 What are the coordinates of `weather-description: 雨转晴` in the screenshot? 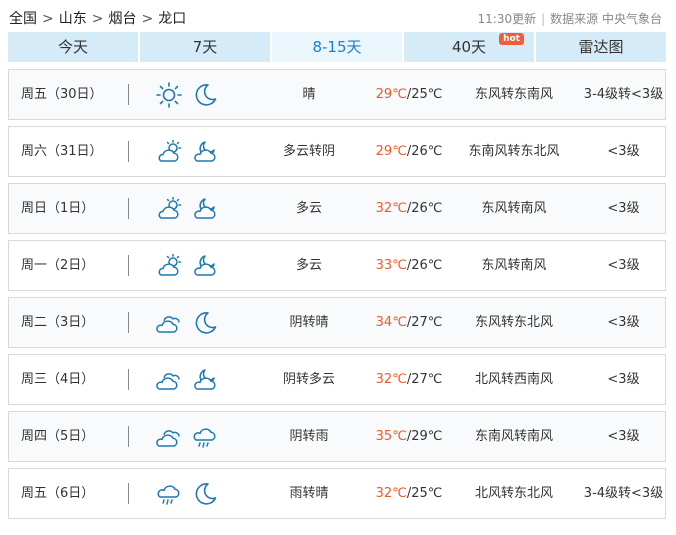 It's located at (309, 493).